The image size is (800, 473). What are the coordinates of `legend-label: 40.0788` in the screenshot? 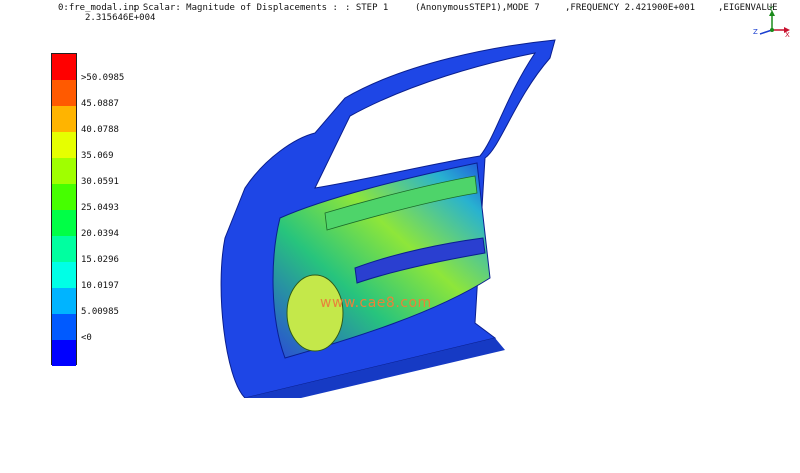 It's located at (100, 130).